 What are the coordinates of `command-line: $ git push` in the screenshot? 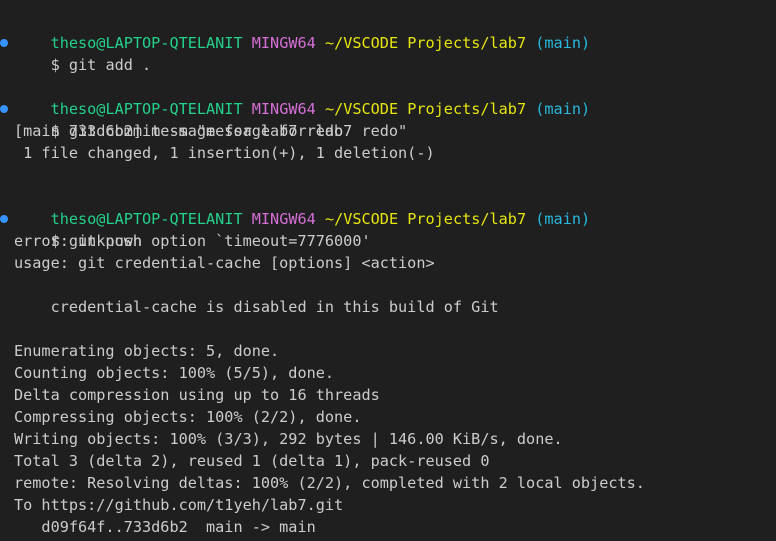 It's located at (388, 229).